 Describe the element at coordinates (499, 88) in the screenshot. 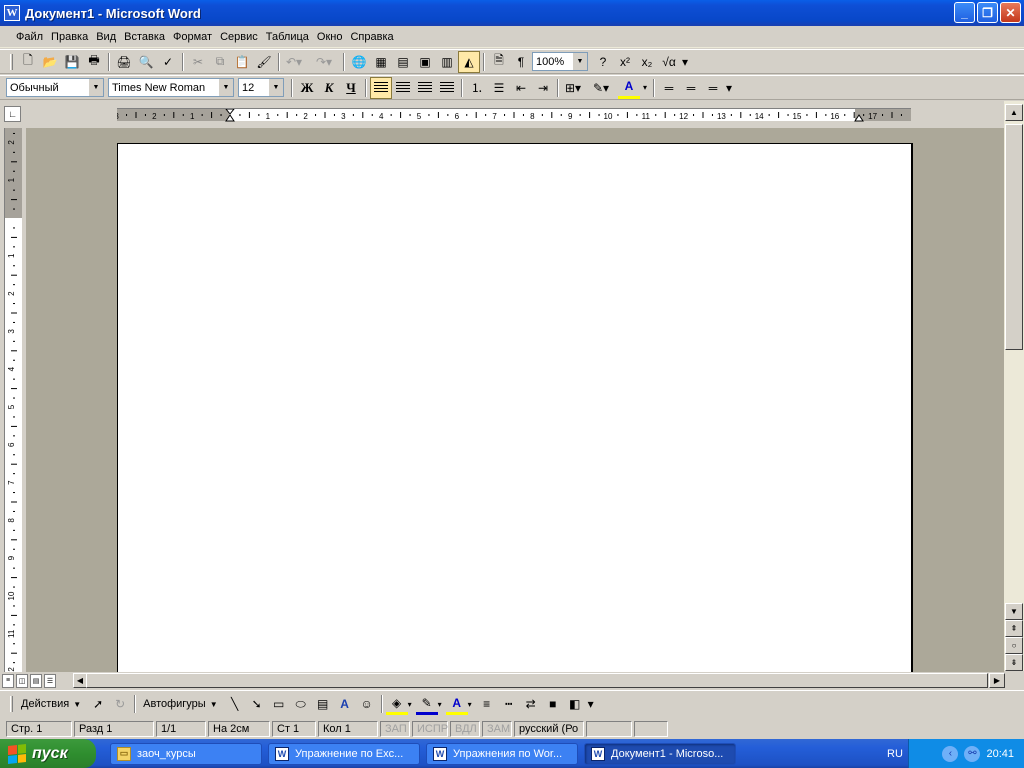

I see `bullets-icon: ☰` at that location.